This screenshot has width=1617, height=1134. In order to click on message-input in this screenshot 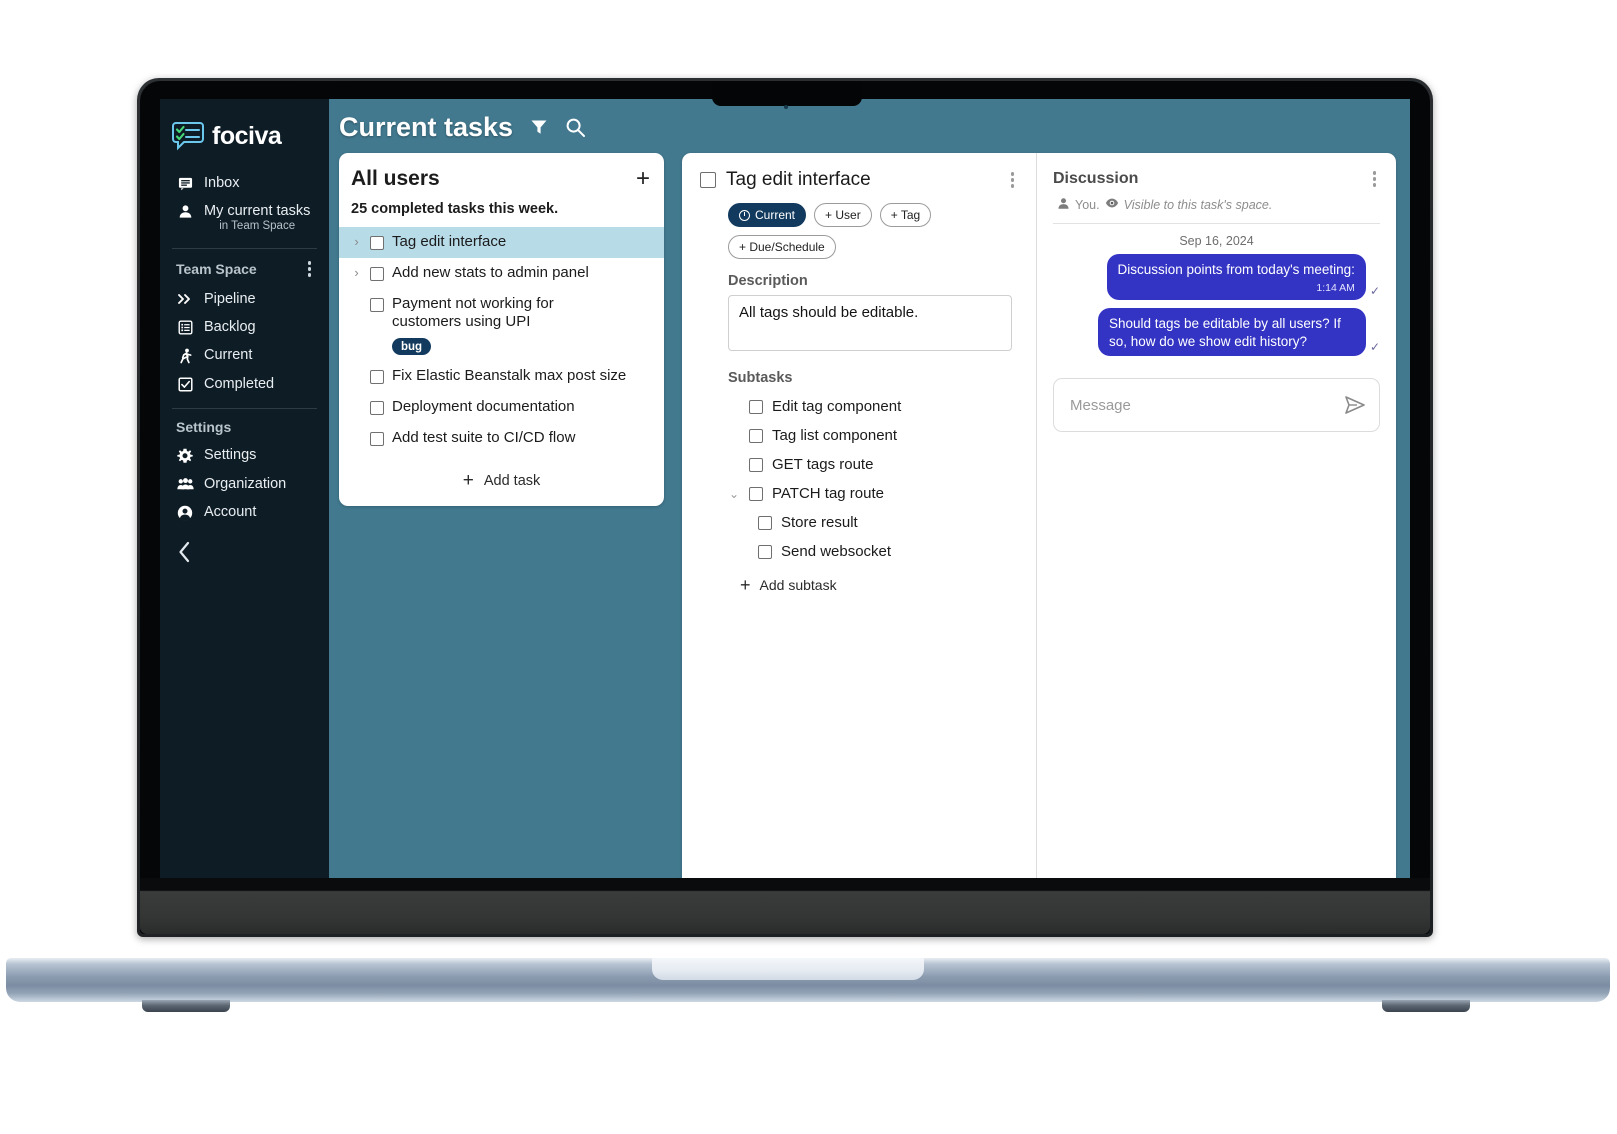, I will do `click(1202, 405)`.